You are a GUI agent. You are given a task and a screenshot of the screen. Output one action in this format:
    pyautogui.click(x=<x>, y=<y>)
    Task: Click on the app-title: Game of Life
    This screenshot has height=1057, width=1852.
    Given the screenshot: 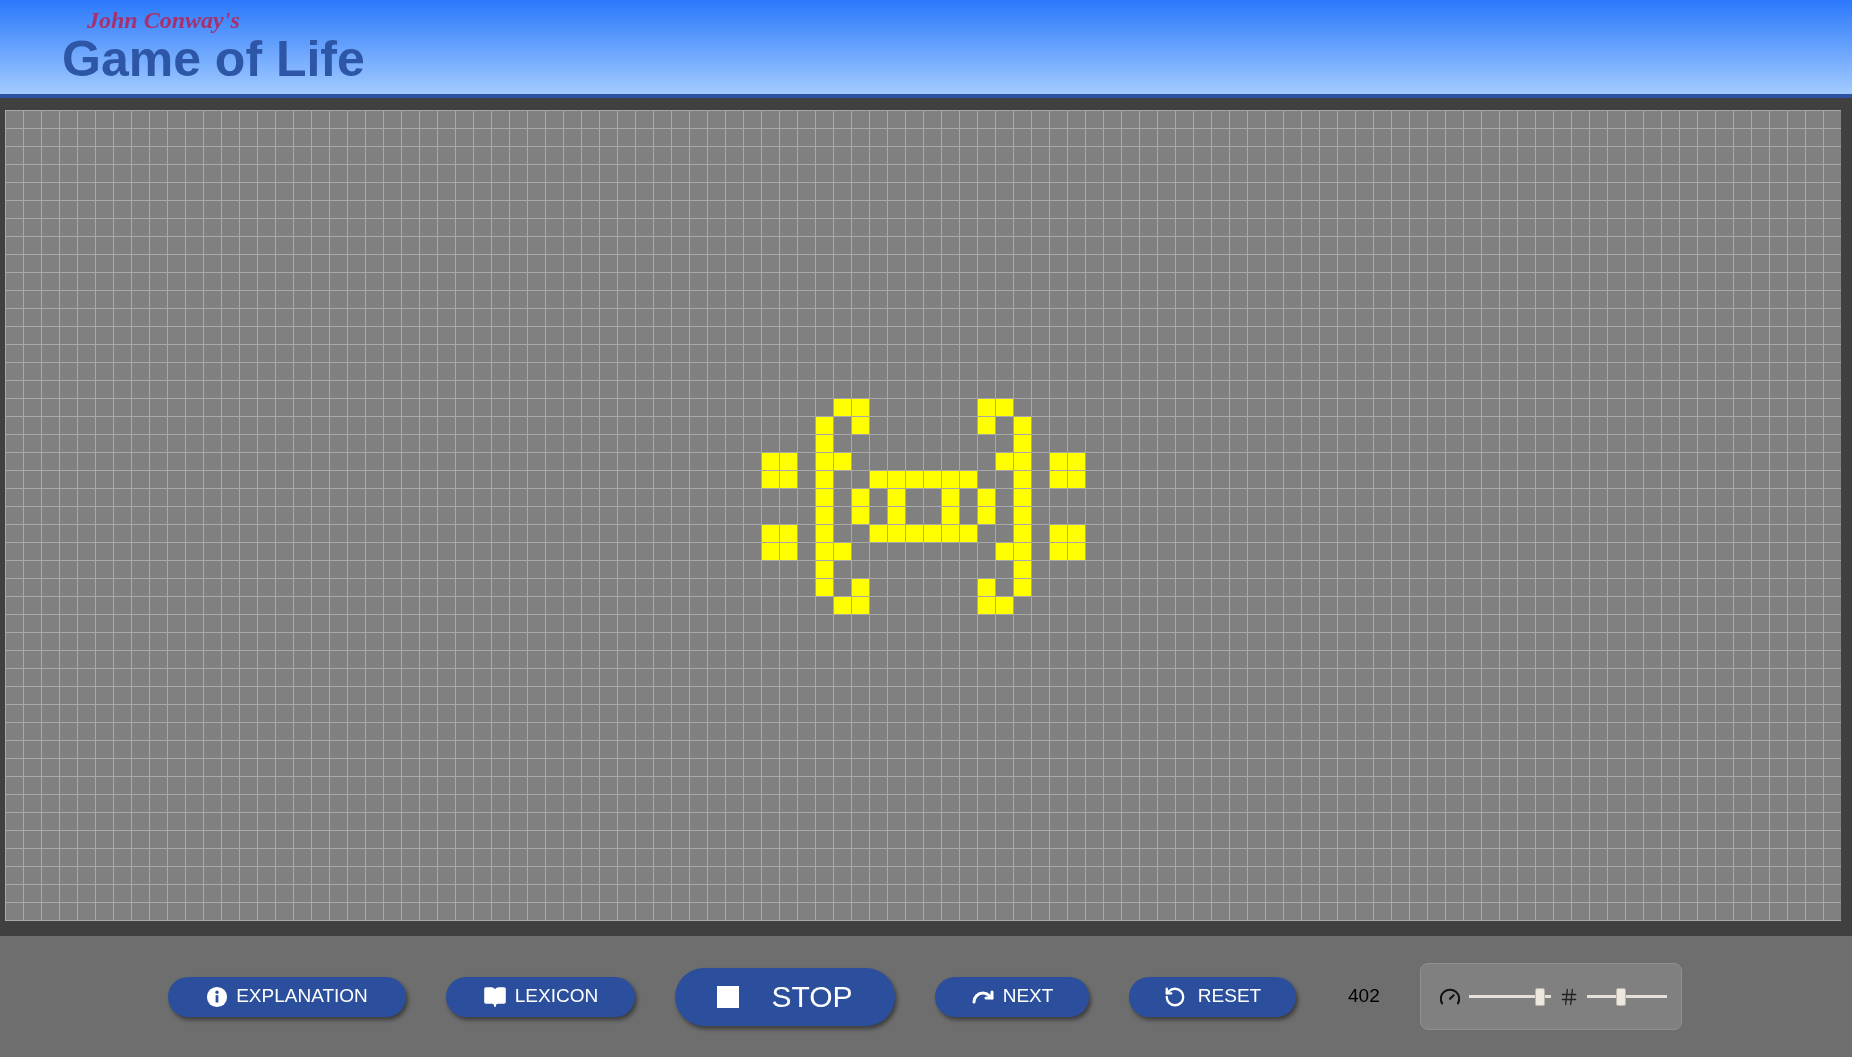 What is the action you would take?
    pyautogui.click(x=214, y=59)
    